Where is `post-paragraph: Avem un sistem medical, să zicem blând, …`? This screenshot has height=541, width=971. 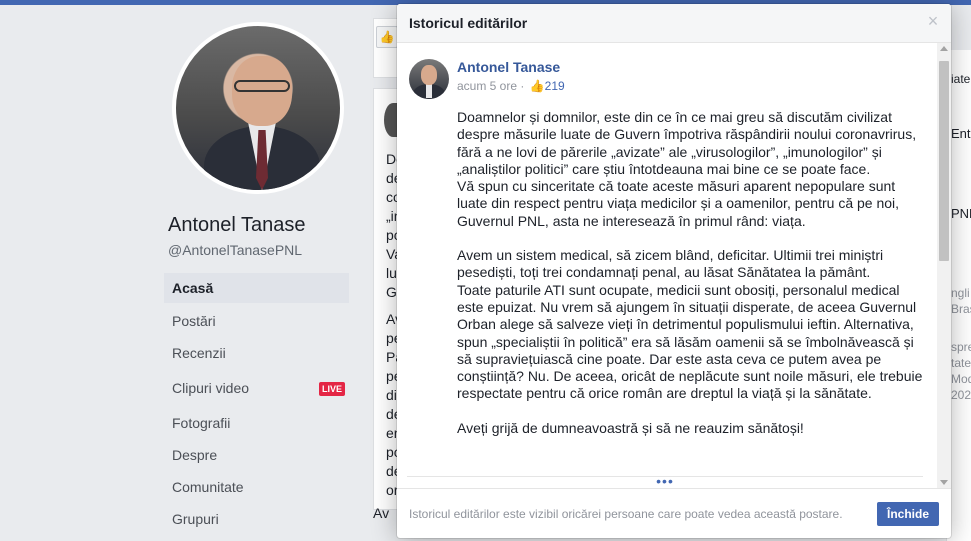 post-paragraph: Avem un sistem medical, să zicem blând, … is located at coordinates (692, 325).